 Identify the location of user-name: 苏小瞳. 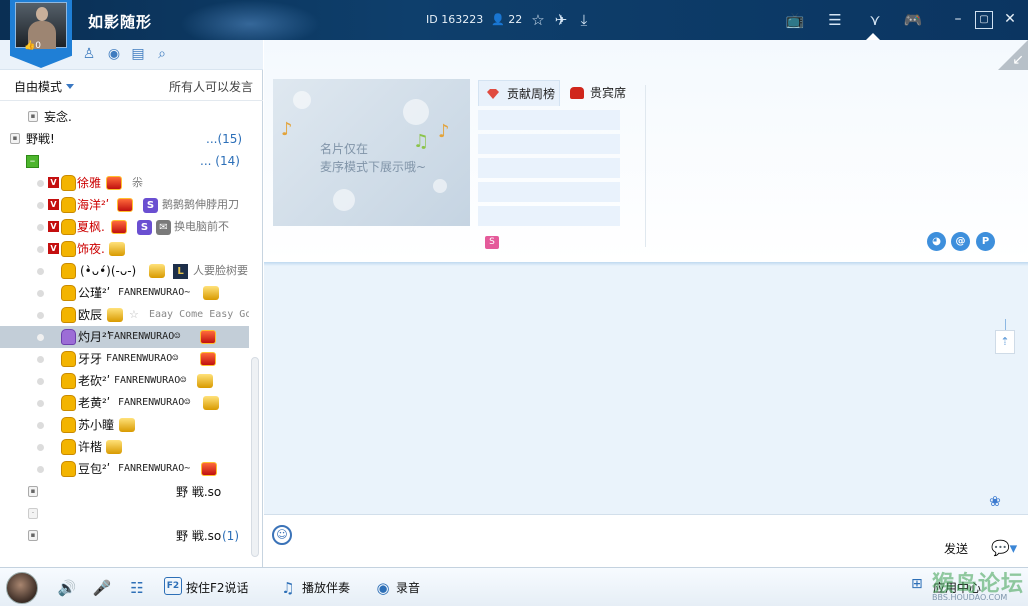
(96, 425).